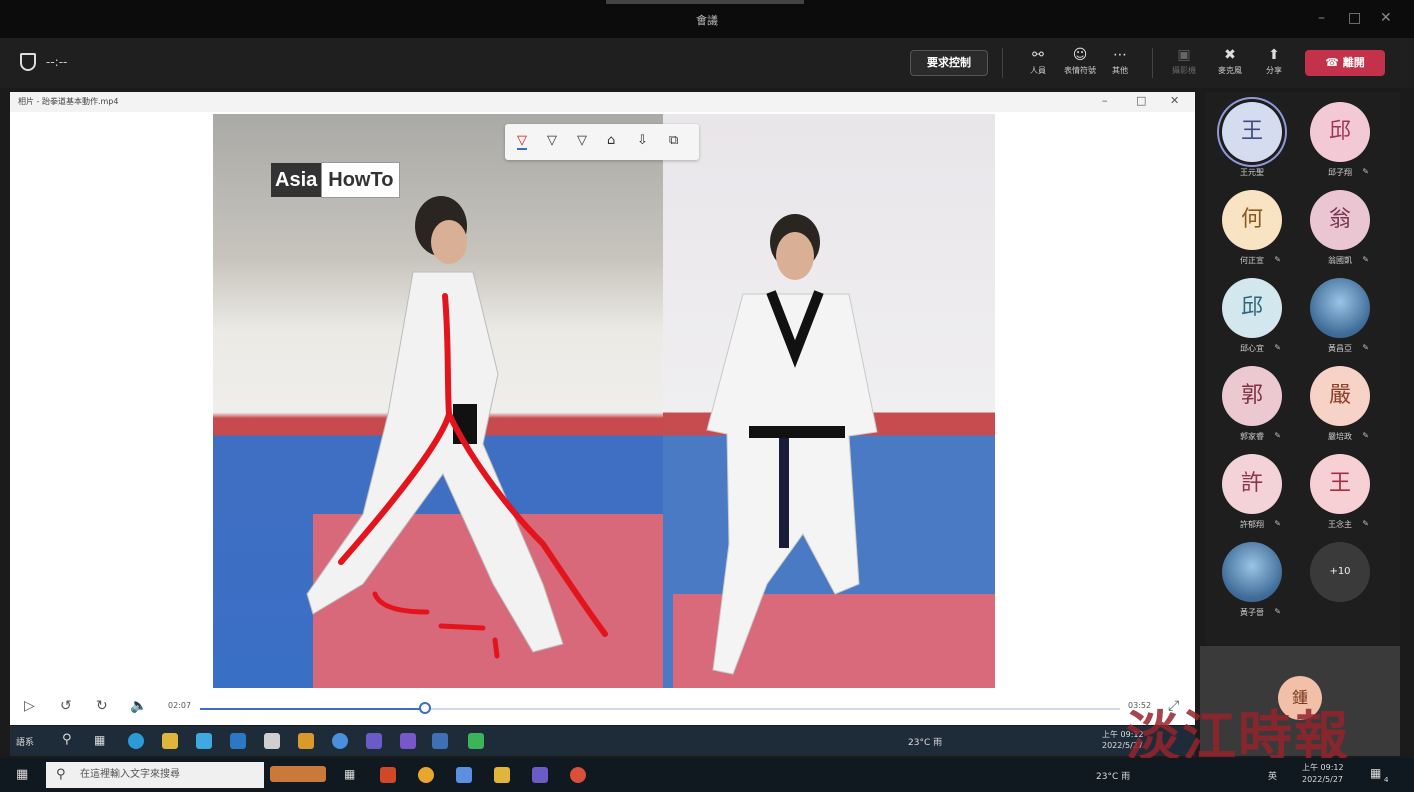  Describe the element at coordinates (642, 140) in the screenshot. I see `touch-writing-icon: ⇩` at that location.